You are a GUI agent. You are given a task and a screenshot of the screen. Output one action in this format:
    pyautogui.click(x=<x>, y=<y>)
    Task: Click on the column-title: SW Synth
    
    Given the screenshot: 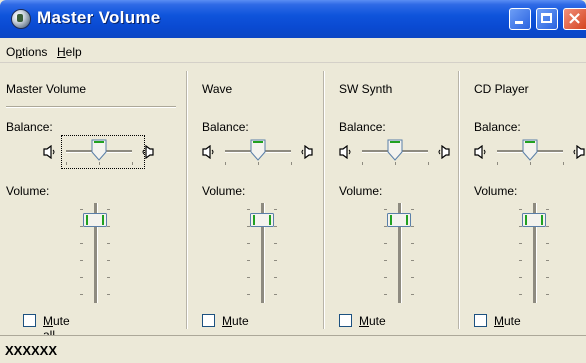 What is the action you would take?
    pyautogui.click(x=366, y=89)
    